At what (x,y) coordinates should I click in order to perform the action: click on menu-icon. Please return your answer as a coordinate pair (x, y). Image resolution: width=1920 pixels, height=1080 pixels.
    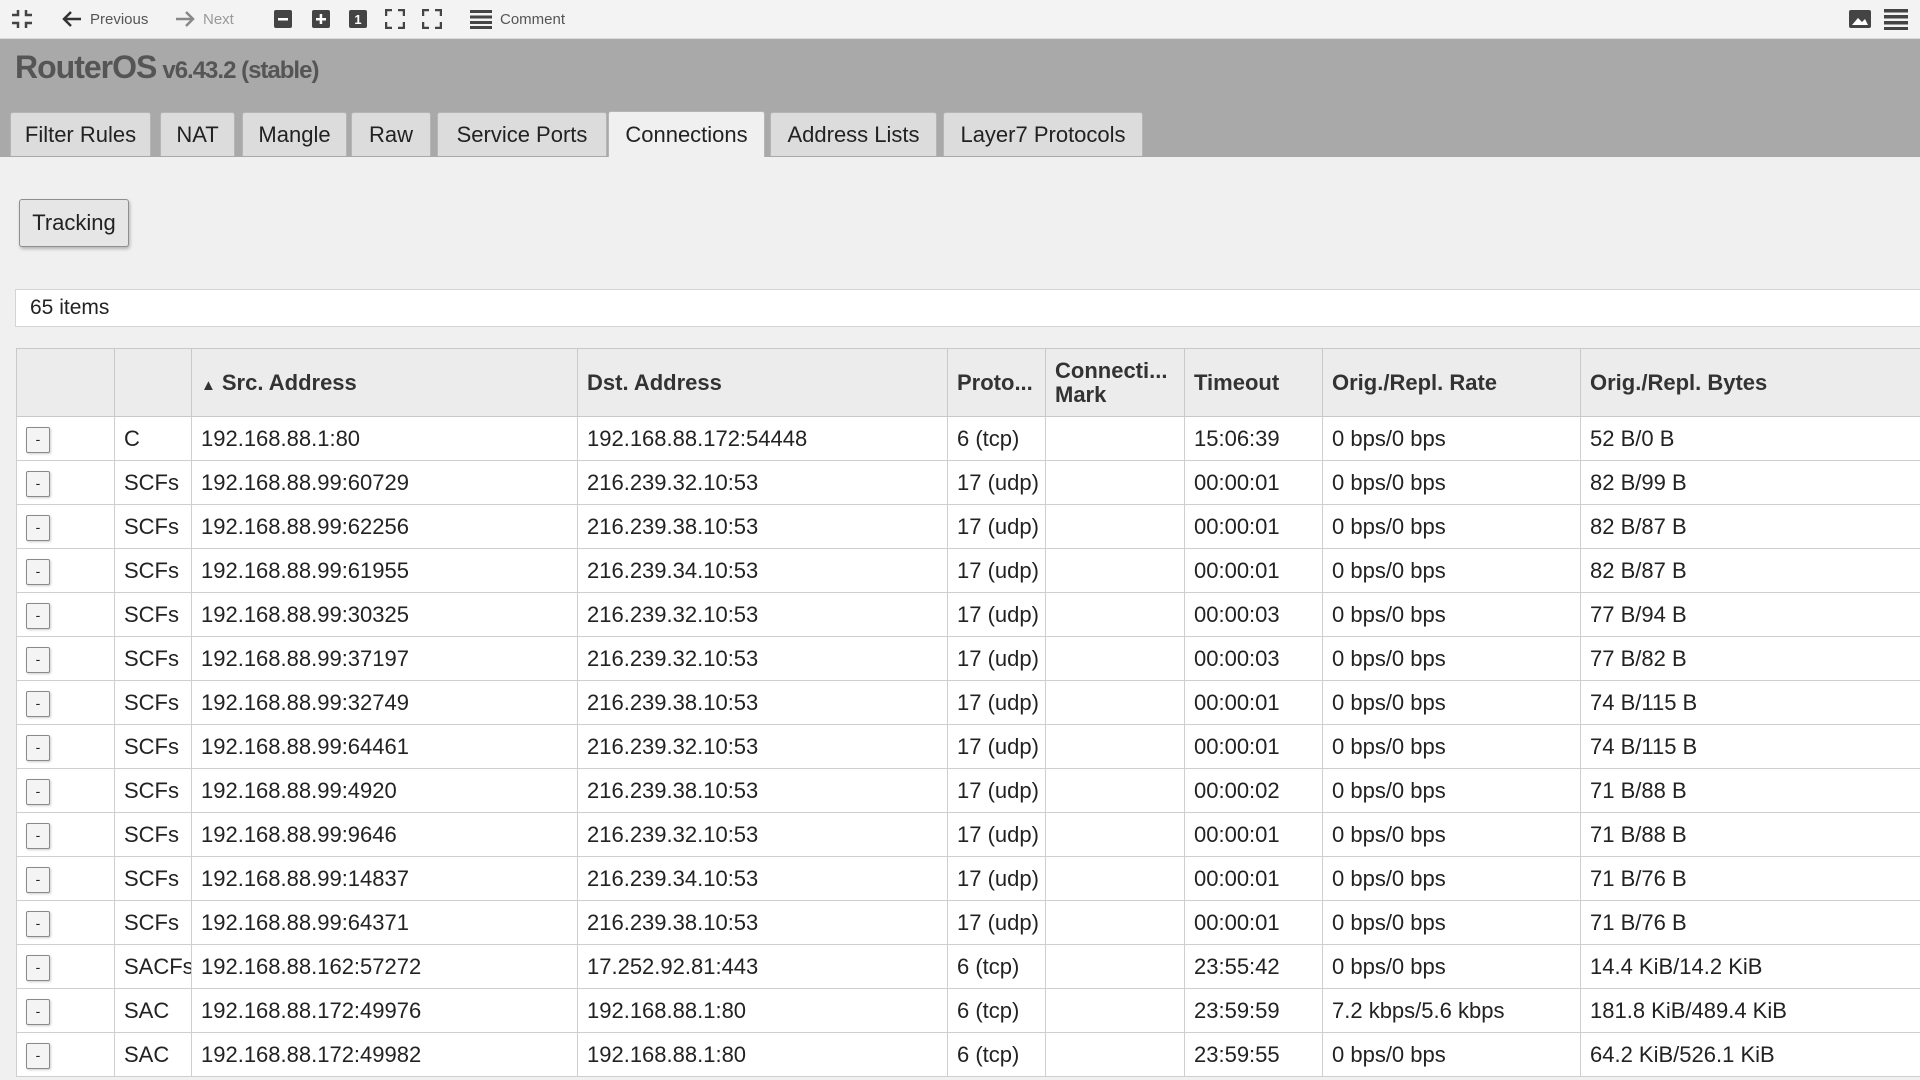
    Looking at the image, I should click on (1896, 19).